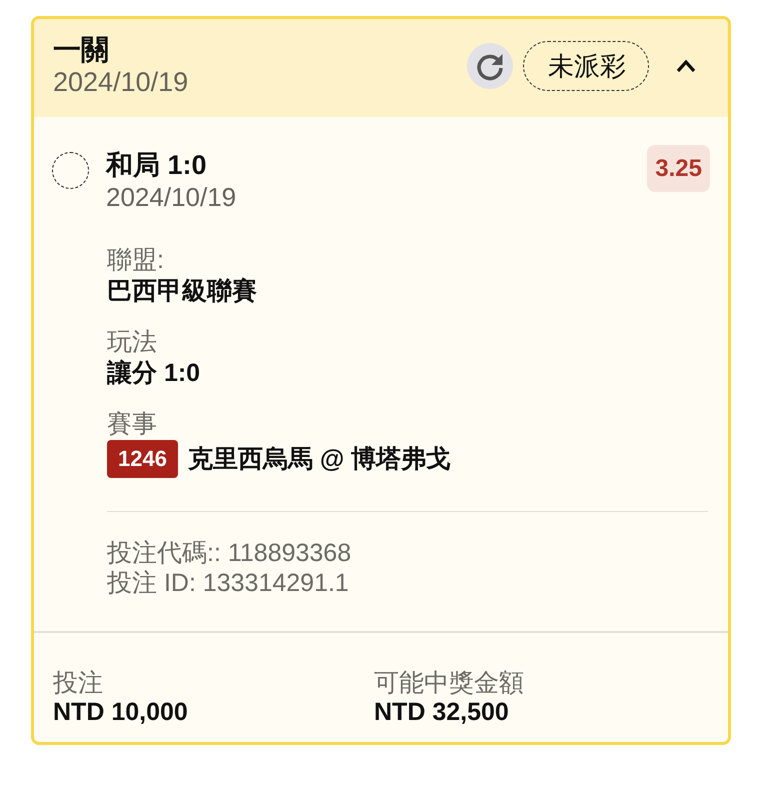 This screenshot has height=793, width=770. Describe the element at coordinates (320, 459) in the screenshot. I see `event-name: 克里西烏馬 @ 博塔弗戈` at that location.